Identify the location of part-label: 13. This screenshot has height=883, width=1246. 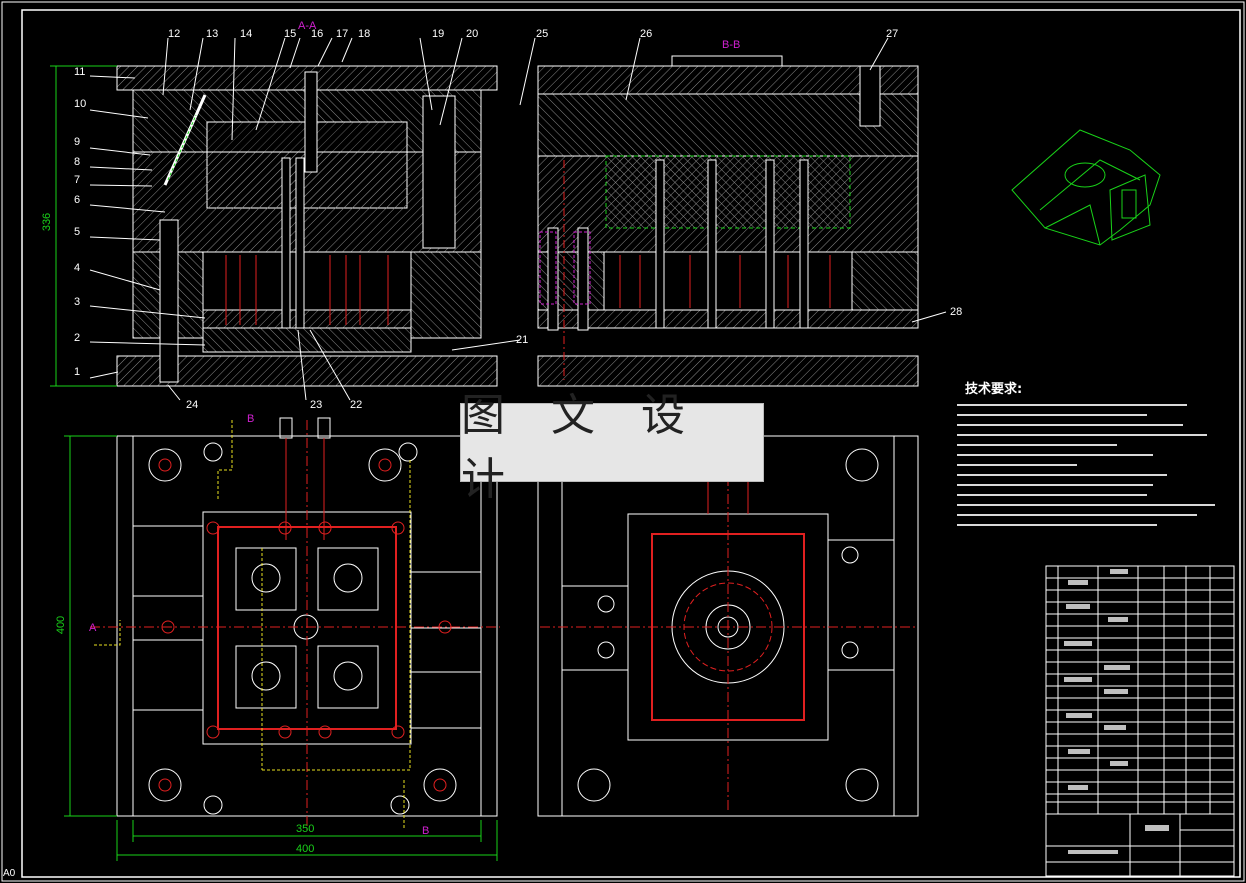
(212, 34).